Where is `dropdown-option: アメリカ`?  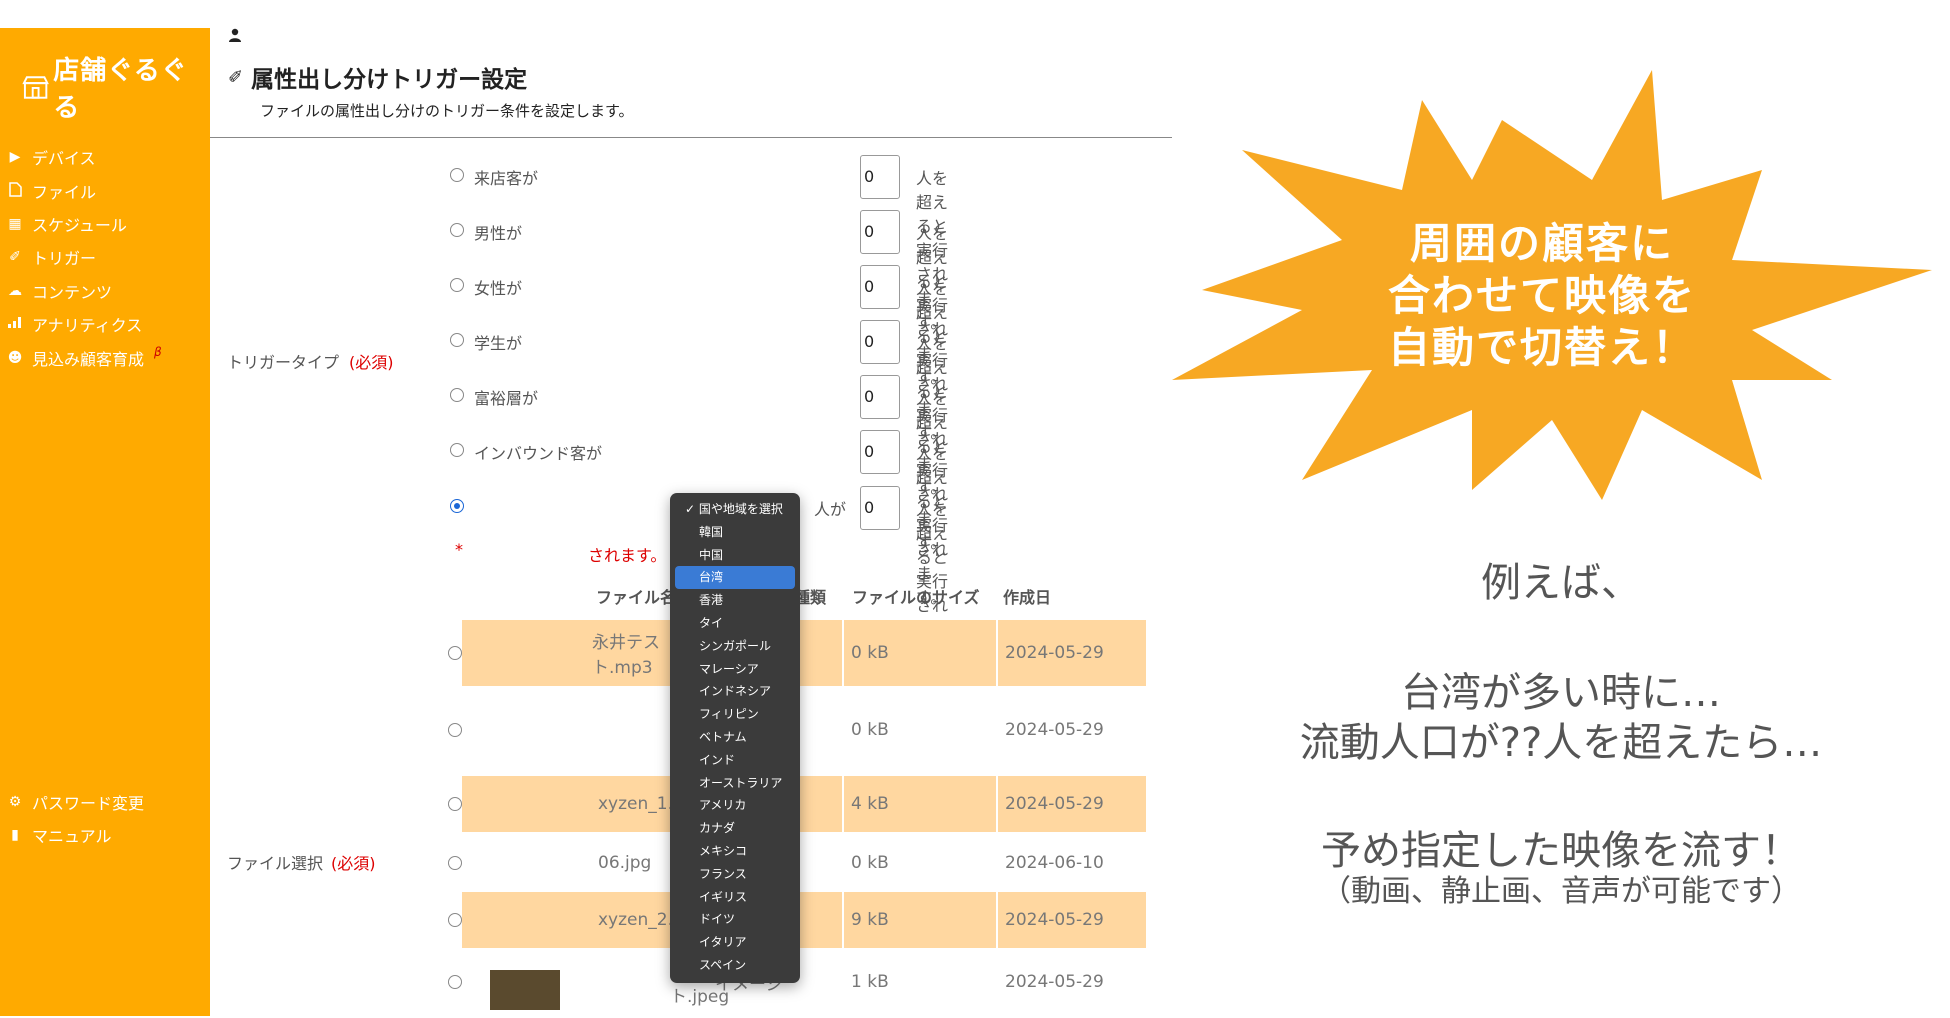
dropdown-option: アメリカ is located at coordinates (735, 805).